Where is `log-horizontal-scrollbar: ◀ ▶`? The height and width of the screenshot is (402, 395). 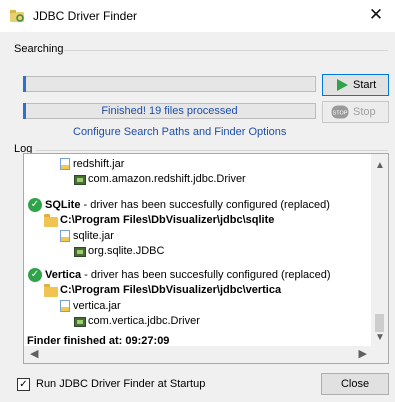 log-horizontal-scrollbar: ◀ ▶ is located at coordinates (198, 354).